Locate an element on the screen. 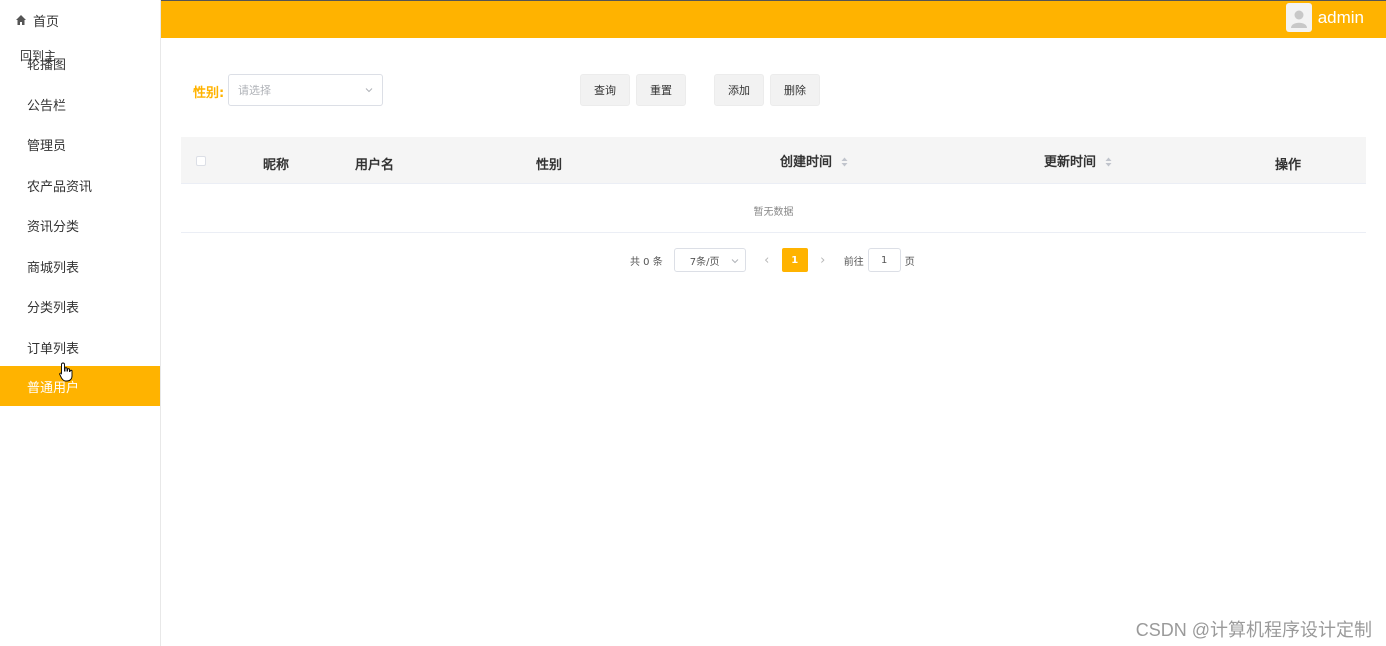 This screenshot has width=1386, height=646. sidebar-item-news-category: 资讯分类 is located at coordinates (80, 225).